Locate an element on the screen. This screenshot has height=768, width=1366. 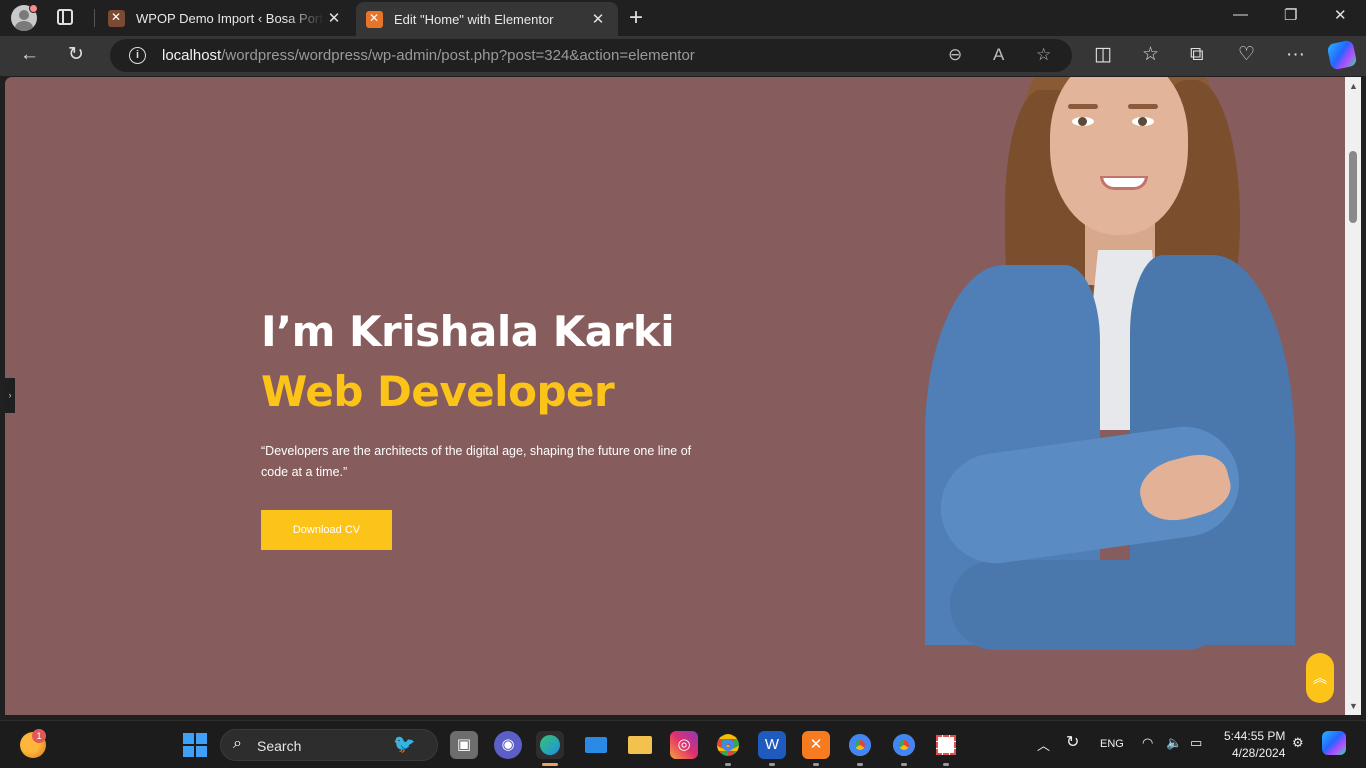
tab-title: WPOP Demo Import ‹ Bosa Portfolio is located at coordinates (230, 18).